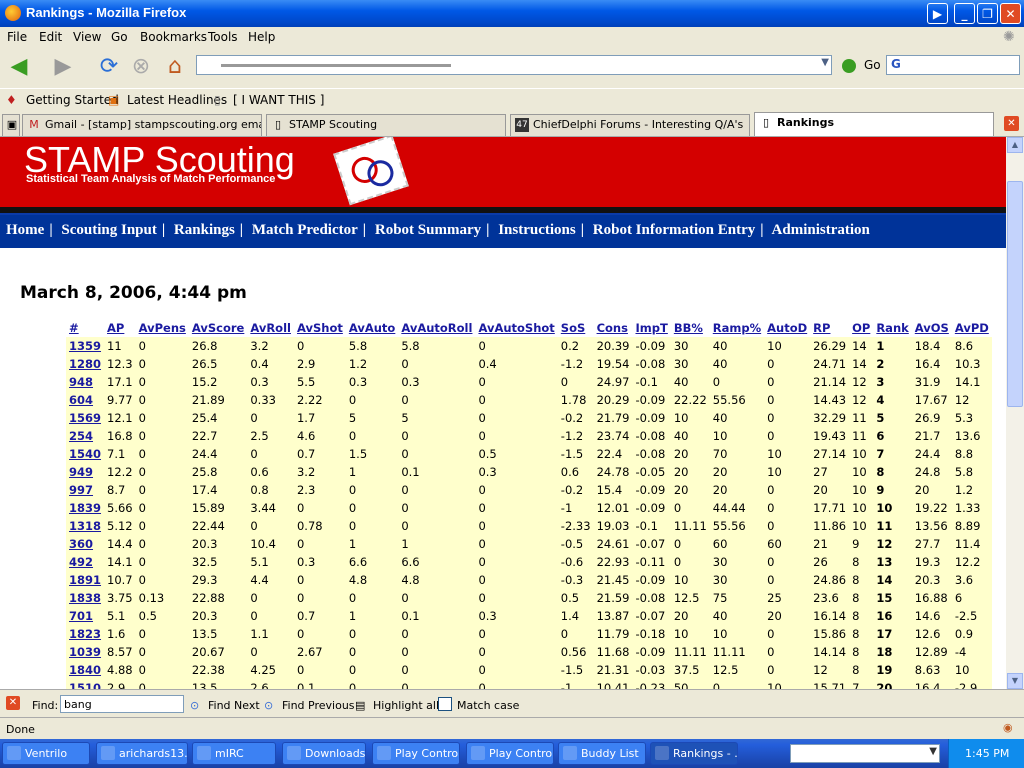 This screenshot has width=1024, height=768. What do you see at coordinates (737, 328) in the screenshot?
I see `column-header-13: Ramp%` at bounding box center [737, 328].